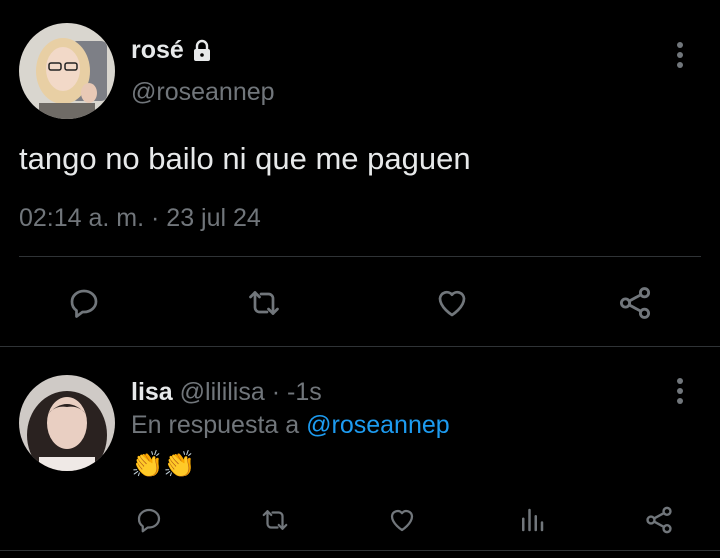  What do you see at coordinates (140, 218) in the screenshot?
I see `main-tweet-timestamp: 02:14 a. m. · 23 jul 24` at bounding box center [140, 218].